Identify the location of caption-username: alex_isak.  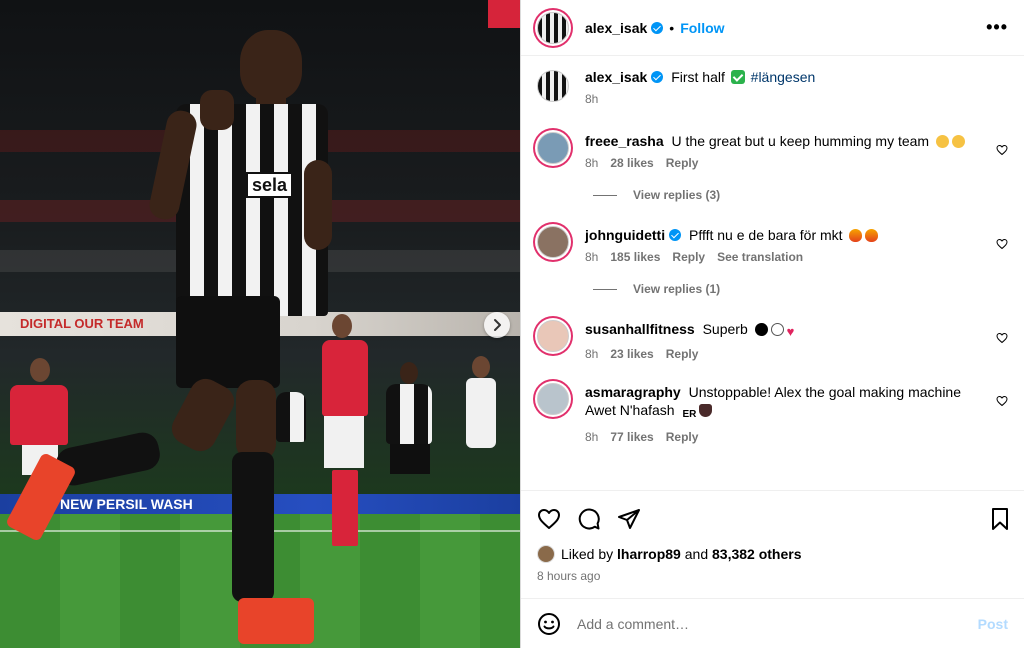
(616, 77).